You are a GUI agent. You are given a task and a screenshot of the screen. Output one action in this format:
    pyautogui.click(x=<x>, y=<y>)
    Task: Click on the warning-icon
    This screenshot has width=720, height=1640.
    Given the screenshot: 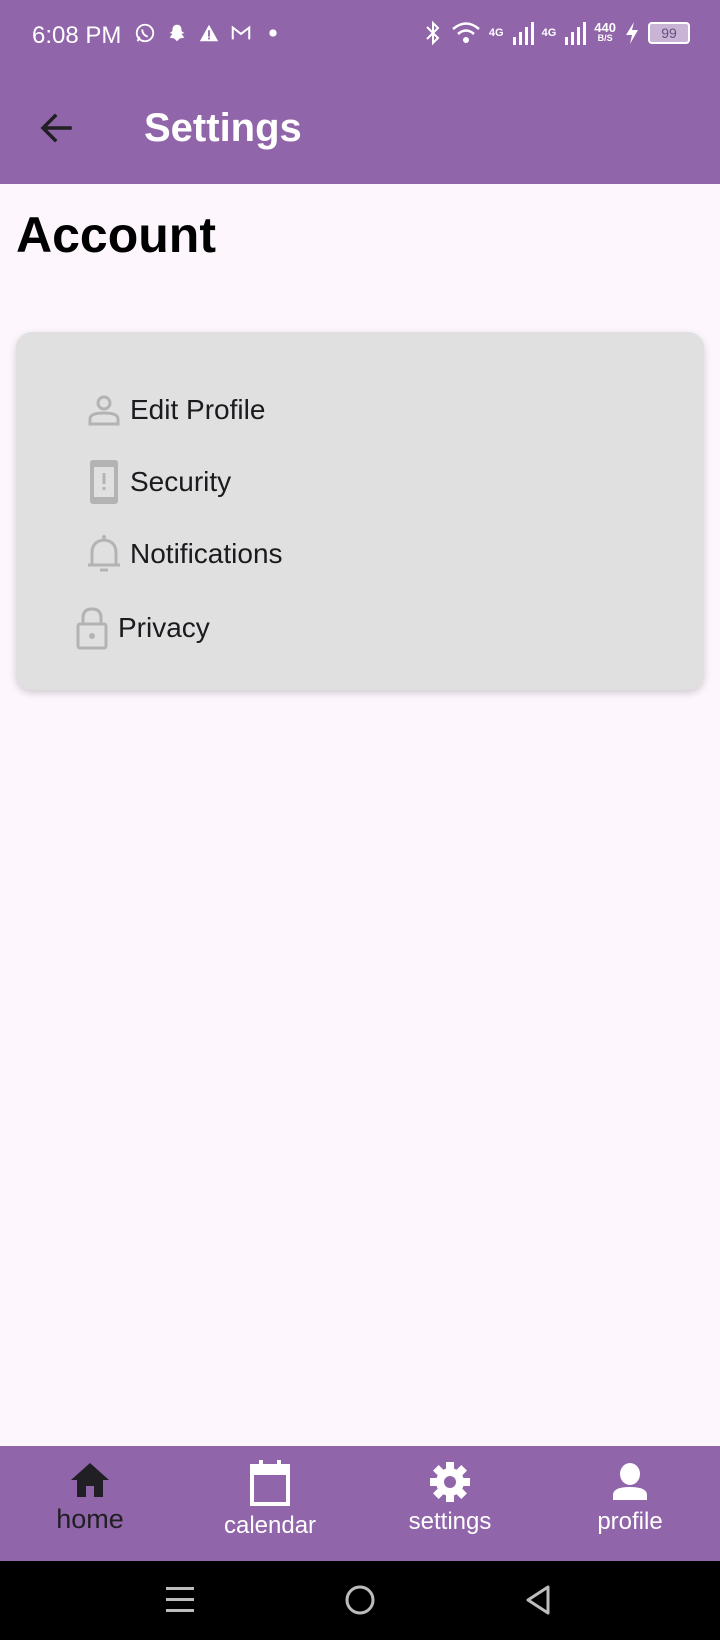 What is the action you would take?
    pyautogui.click(x=209, y=33)
    